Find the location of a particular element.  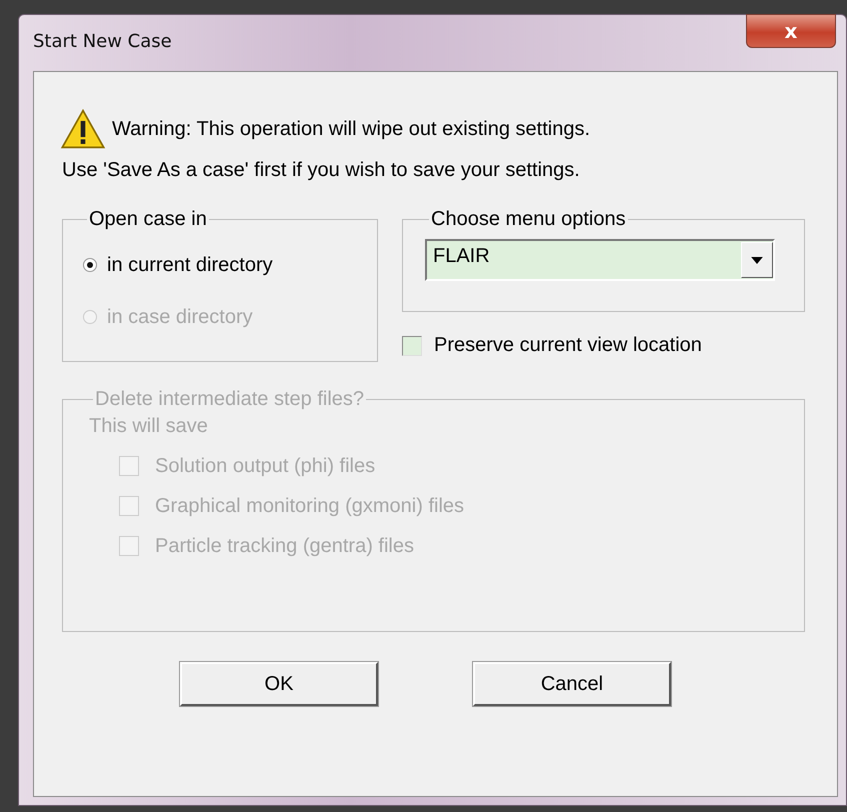

menu-options-dropdown: FLAIR is located at coordinates (600, 260).